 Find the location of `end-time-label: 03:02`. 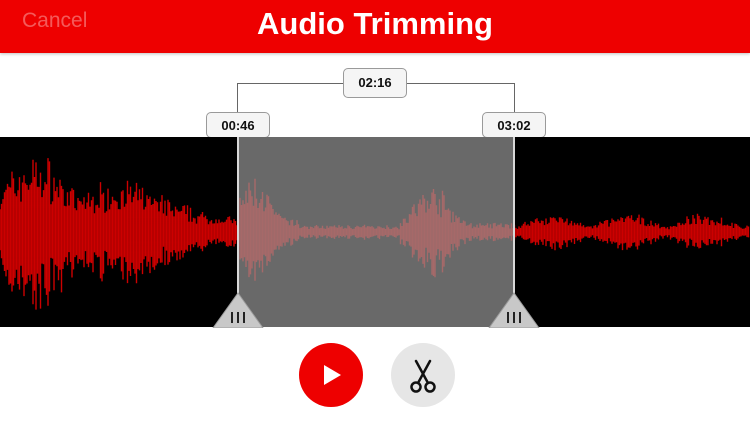

end-time-label: 03:02 is located at coordinates (514, 125).